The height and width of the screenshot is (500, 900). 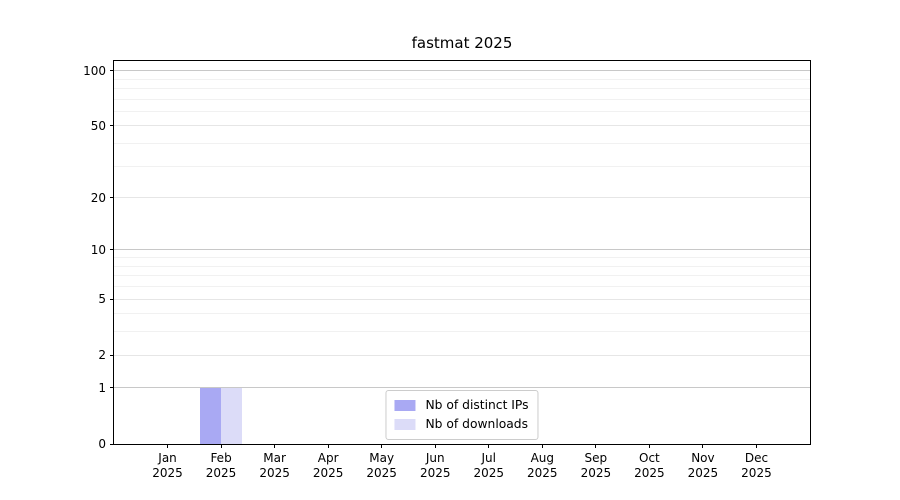 I want to click on x-tick-label: Apr 2025, so click(x=328, y=466).